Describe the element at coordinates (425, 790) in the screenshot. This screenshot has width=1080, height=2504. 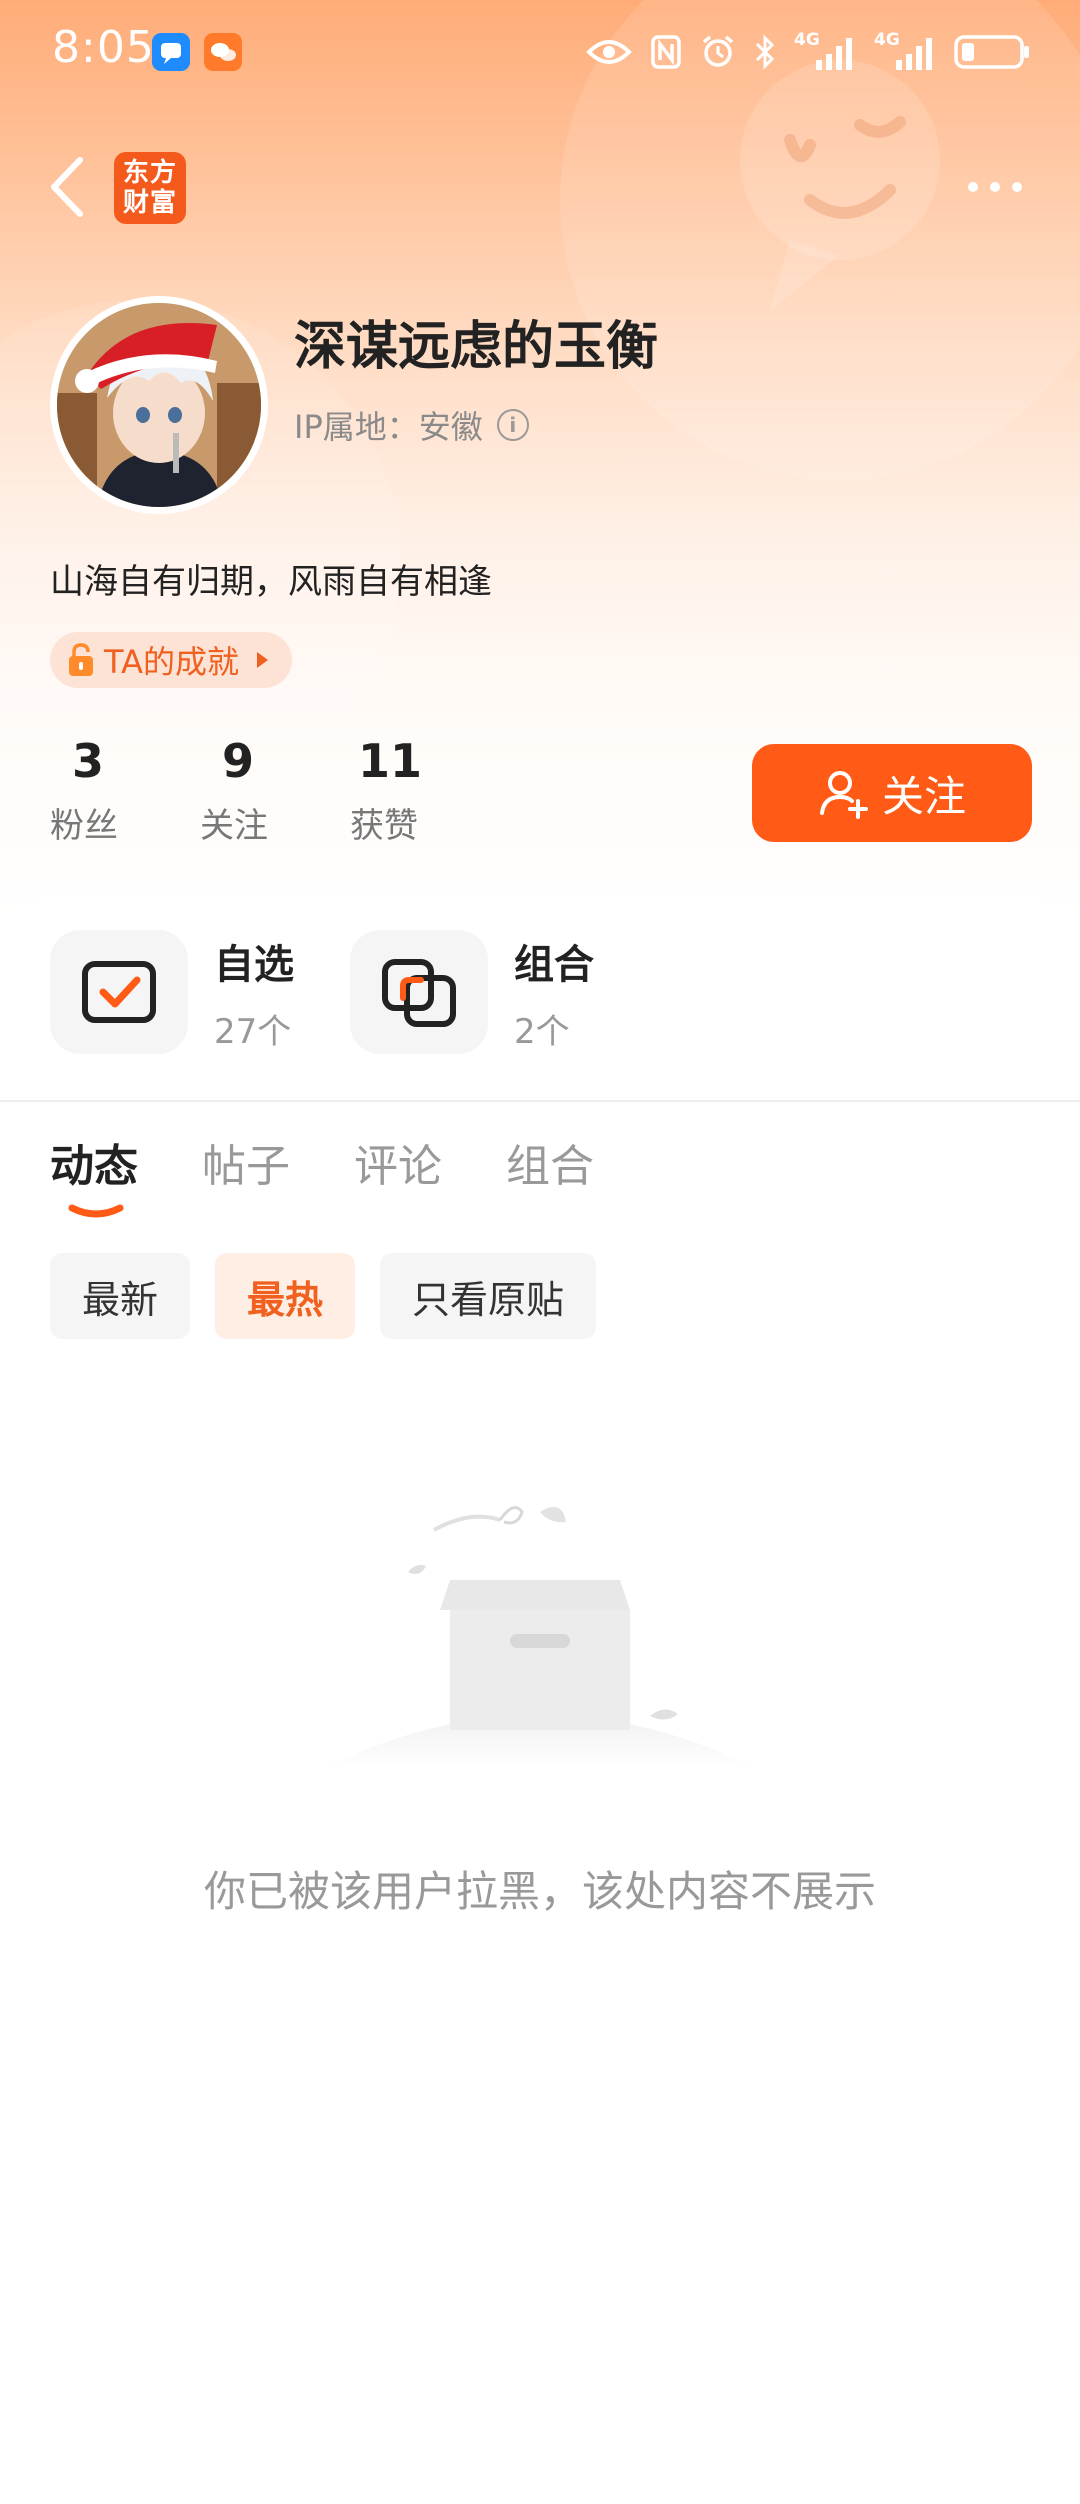
I see `stat-likes: 11 获赞` at that location.